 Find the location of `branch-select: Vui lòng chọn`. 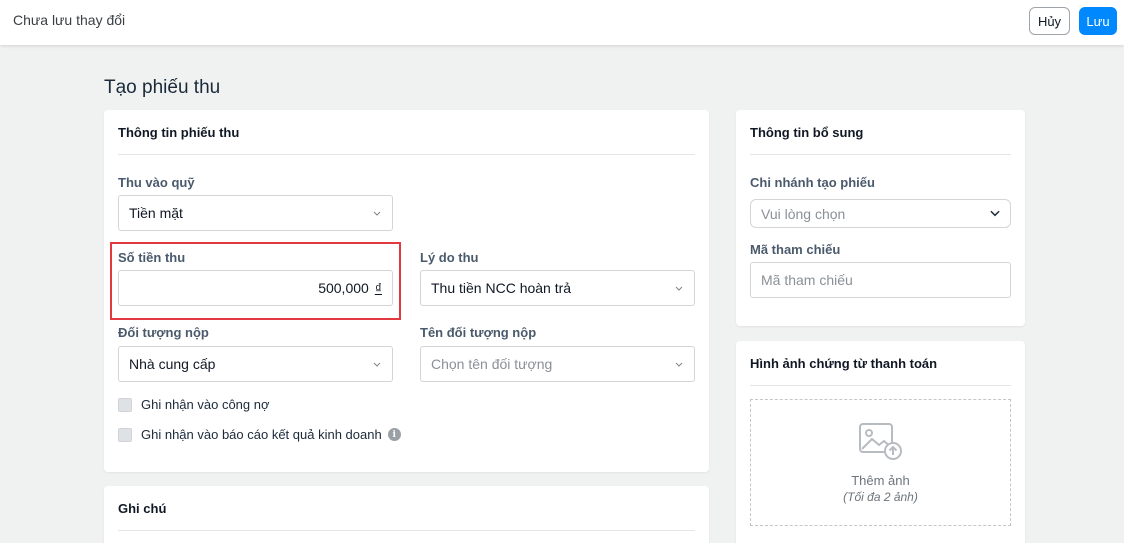

branch-select: Vui lòng chọn is located at coordinates (880, 213).